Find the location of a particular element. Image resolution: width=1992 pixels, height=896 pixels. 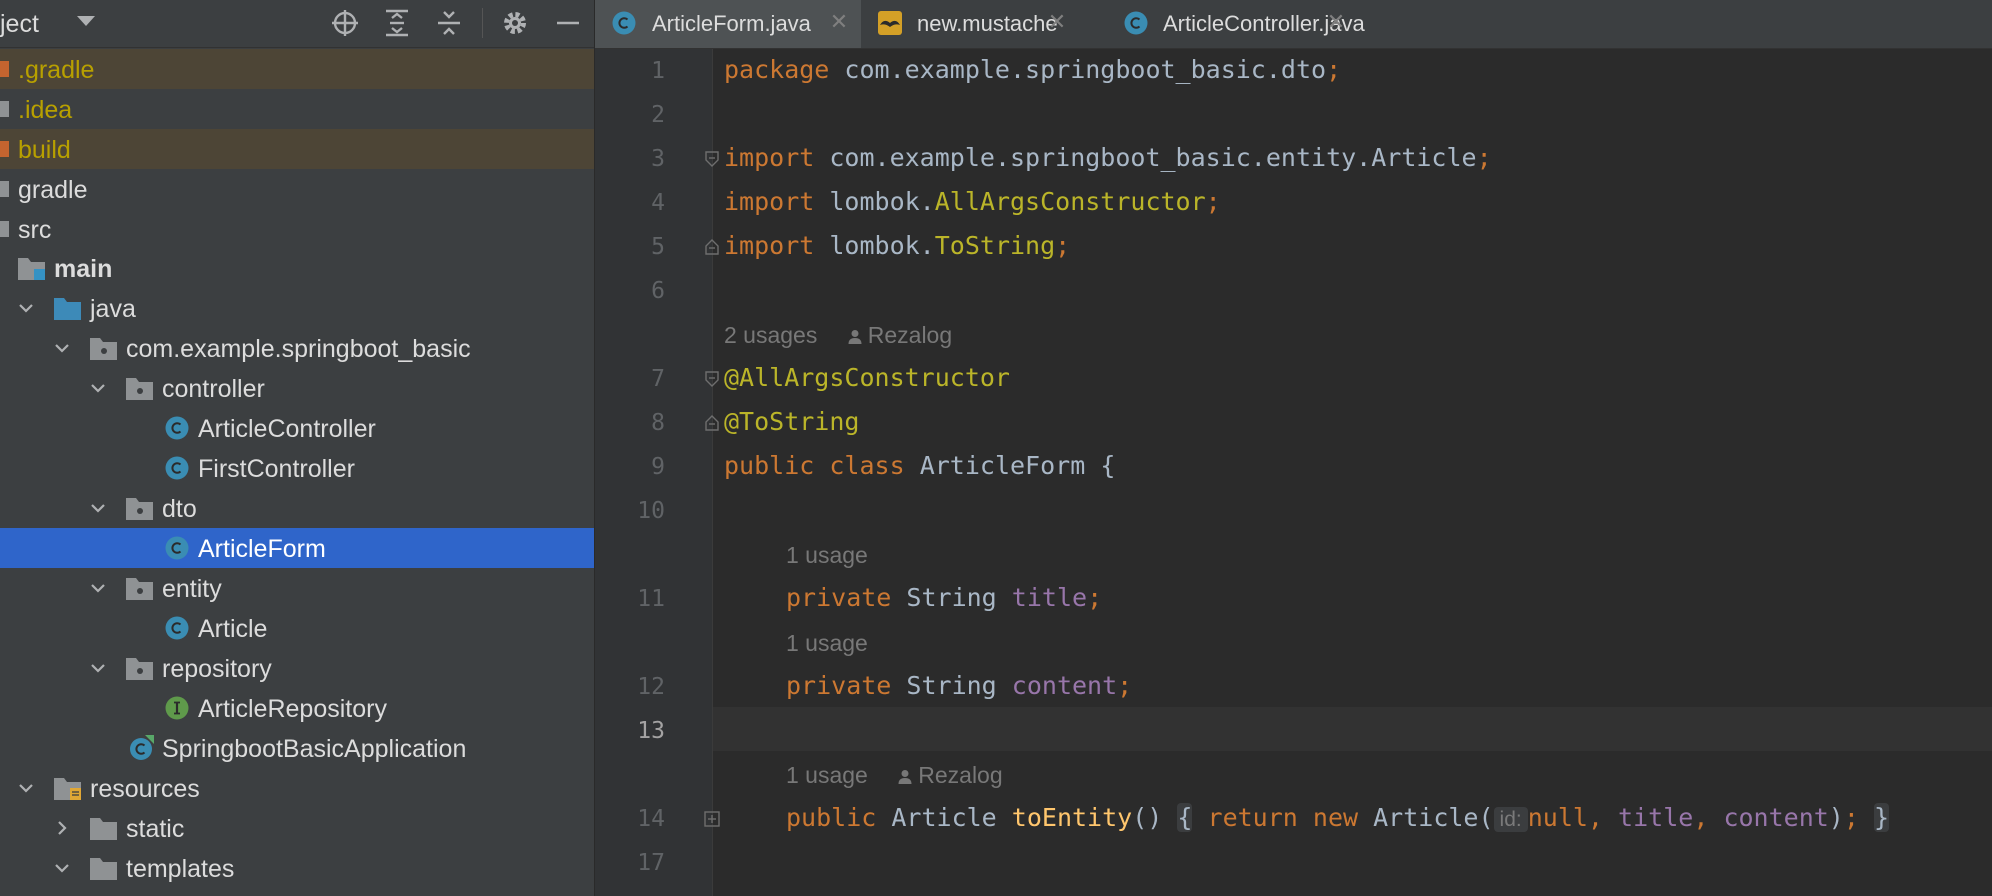

line-number: 11 is located at coordinates (651, 599).